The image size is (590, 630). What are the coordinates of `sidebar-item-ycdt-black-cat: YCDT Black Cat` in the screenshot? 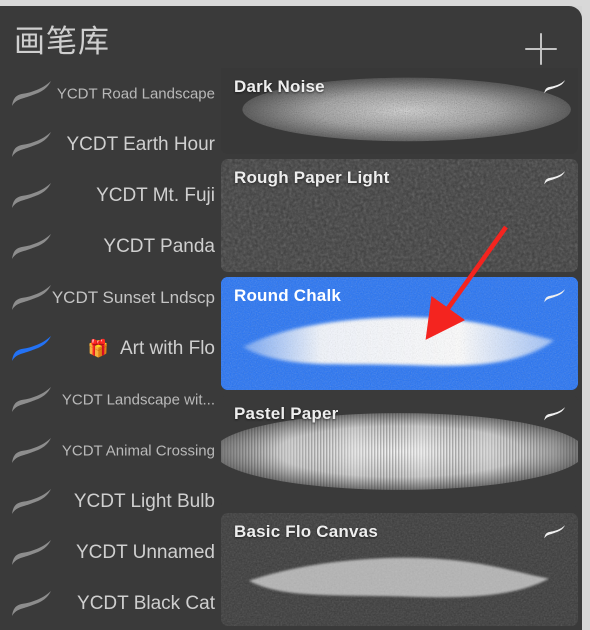 It's located at (110, 603).